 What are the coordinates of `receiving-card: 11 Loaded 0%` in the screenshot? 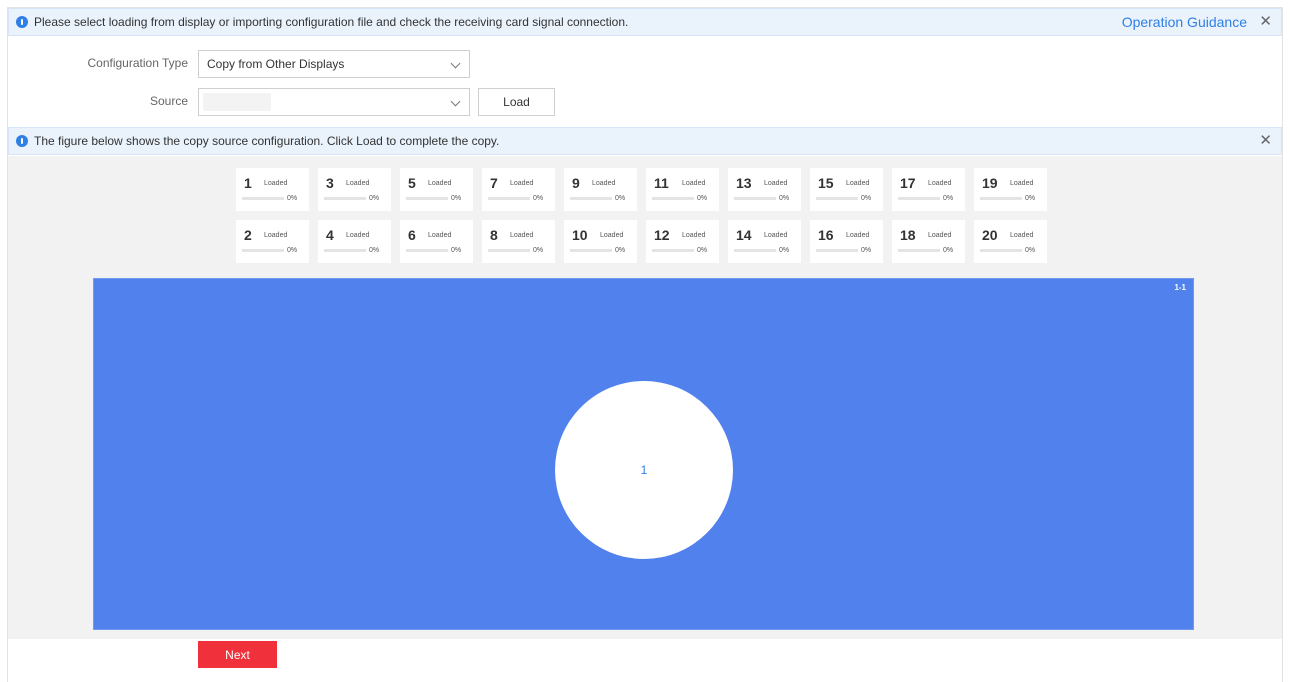 It's located at (682, 189).